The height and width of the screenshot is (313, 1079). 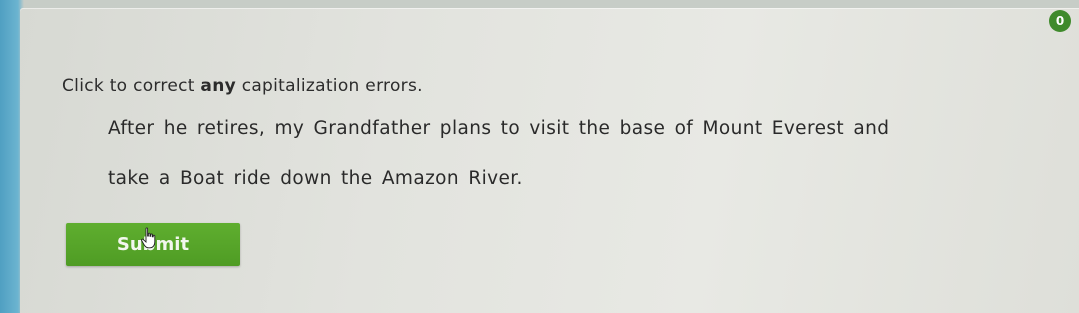 What do you see at coordinates (684, 128) in the screenshot?
I see `word: of` at bounding box center [684, 128].